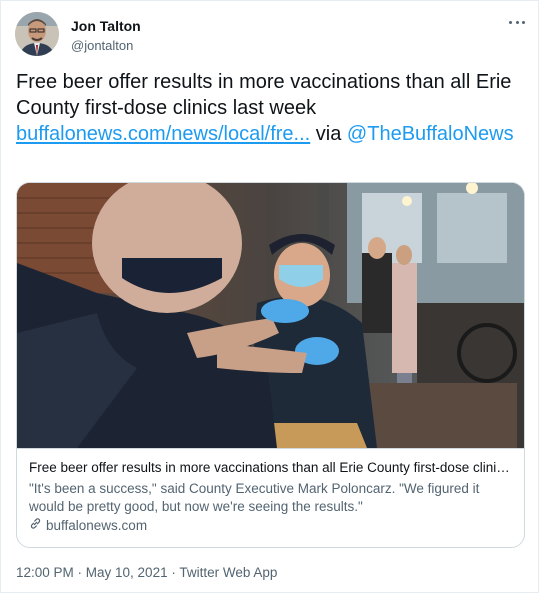 The image size is (541, 595). I want to click on tweet-mention-link: @TheBuffaloNews, so click(430, 134).